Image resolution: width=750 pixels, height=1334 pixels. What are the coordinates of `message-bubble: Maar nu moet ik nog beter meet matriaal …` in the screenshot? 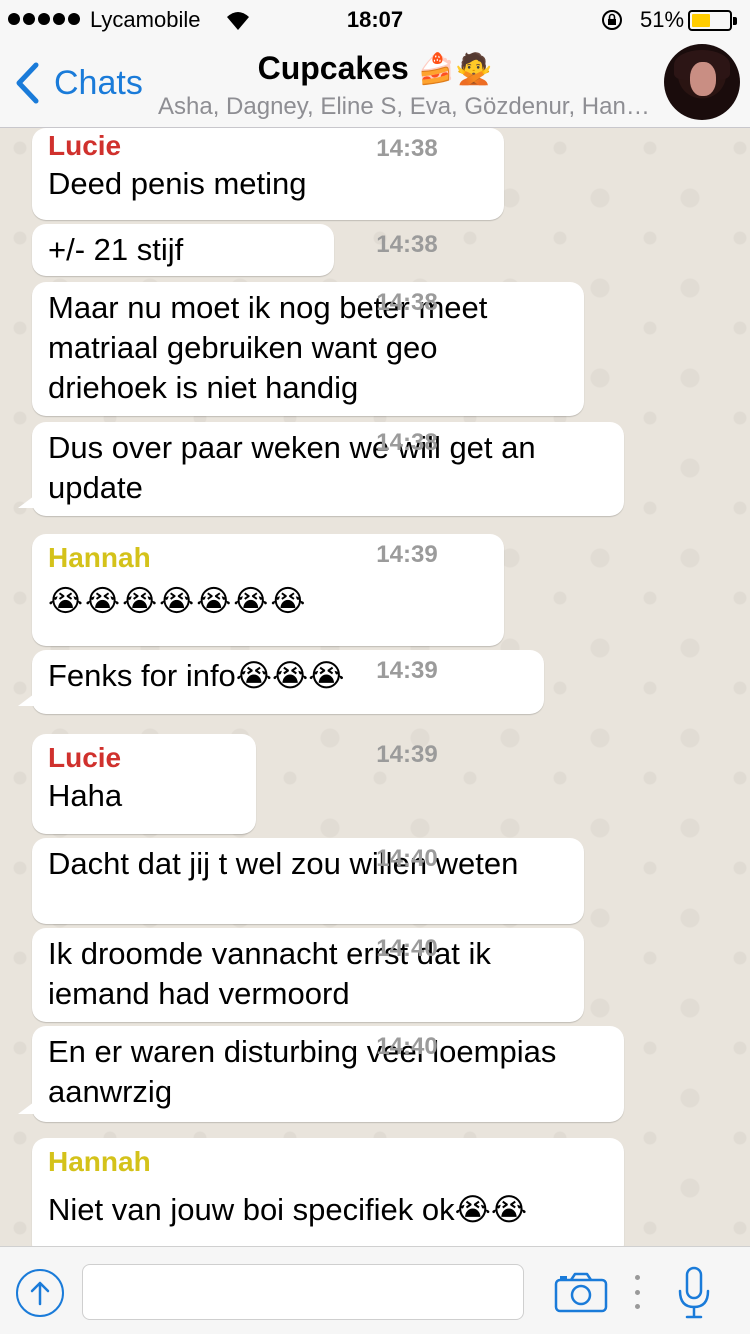 It's located at (308, 349).